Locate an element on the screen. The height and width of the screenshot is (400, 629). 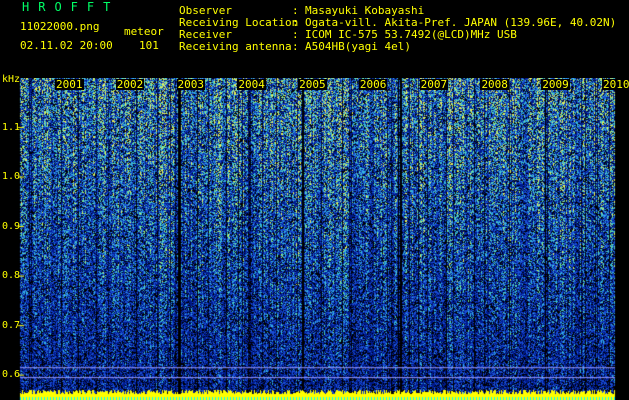
y-tick-label: 0.6 is located at coordinates (11, 375).